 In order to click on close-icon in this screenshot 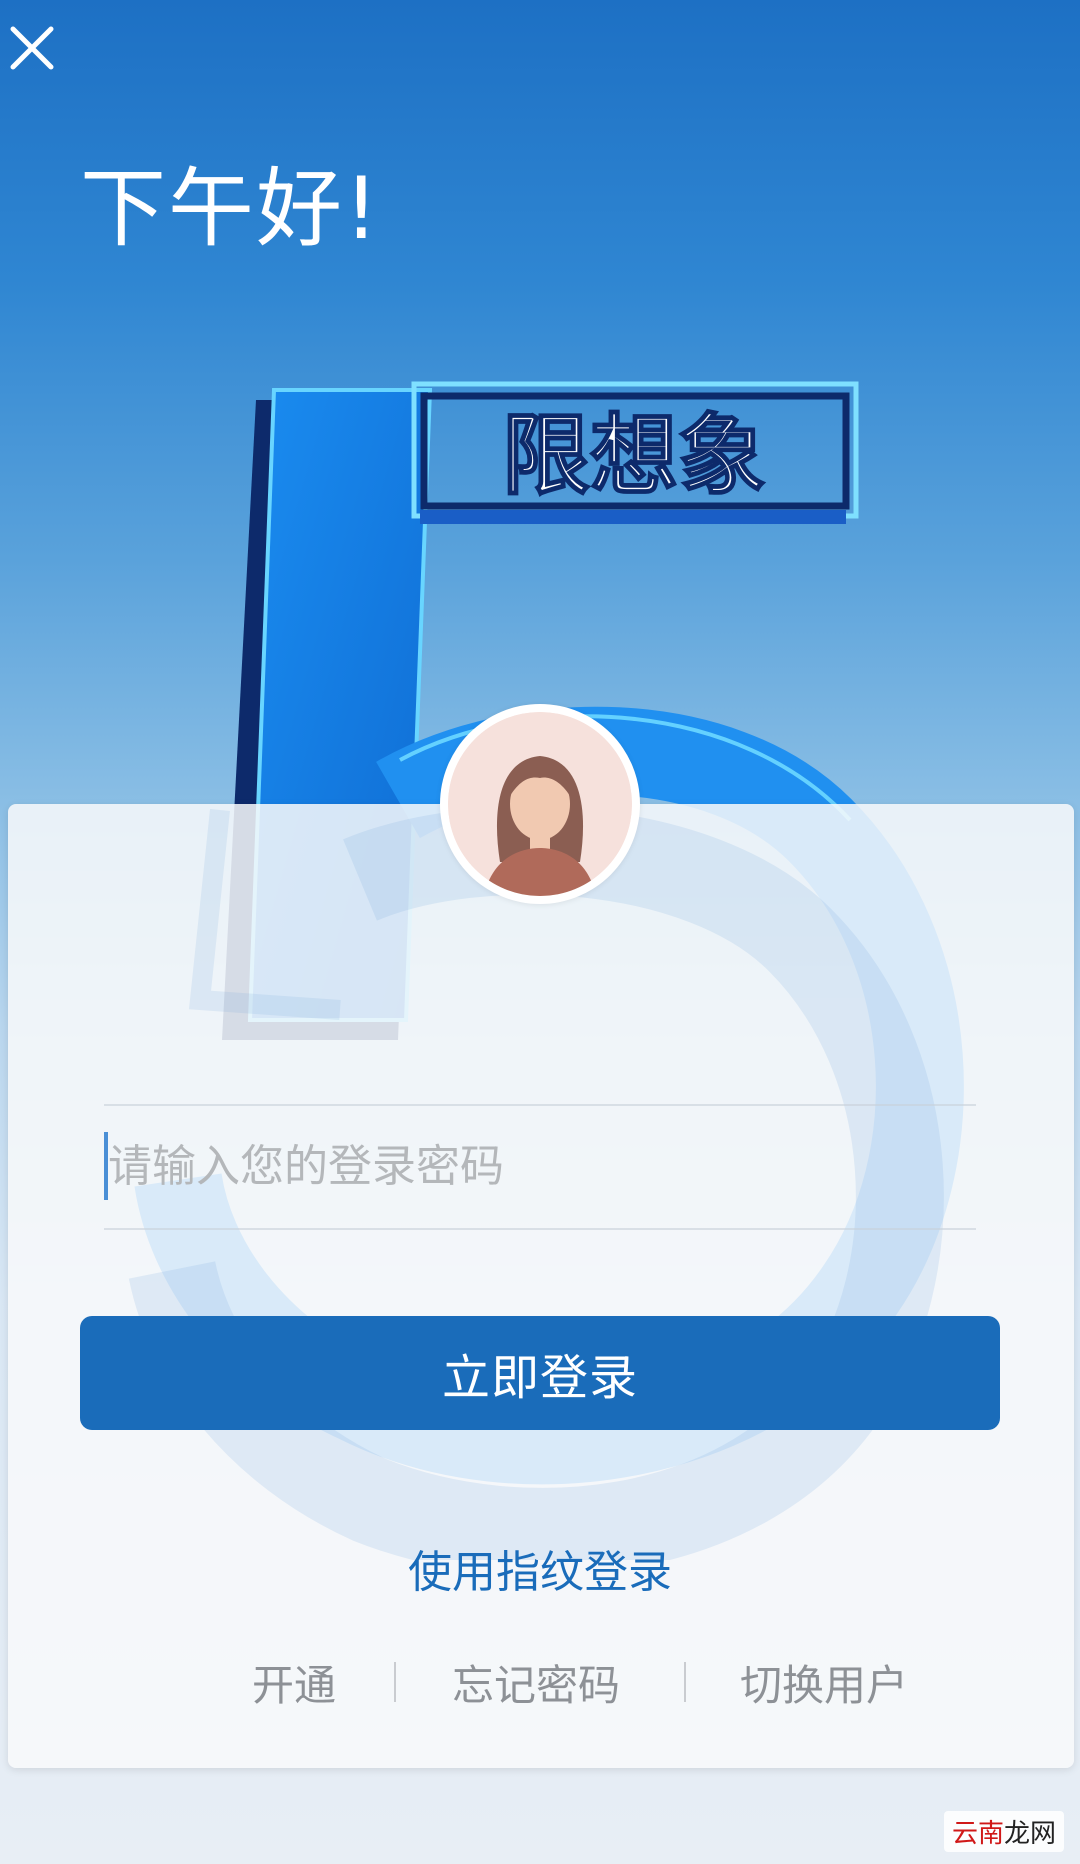, I will do `click(32, 48)`.